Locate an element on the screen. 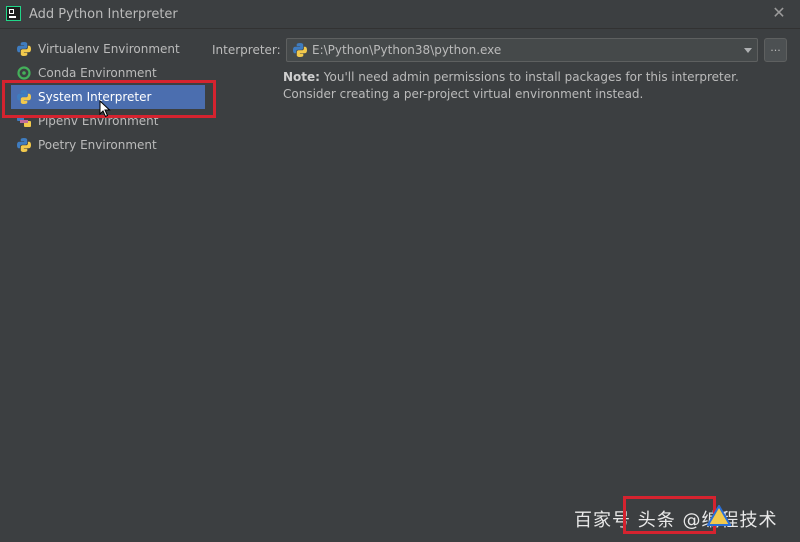 This screenshot has height=542, width=800. interpreter-select: E:\Python\Python38\python.exe is located at coordinates (522, 50).